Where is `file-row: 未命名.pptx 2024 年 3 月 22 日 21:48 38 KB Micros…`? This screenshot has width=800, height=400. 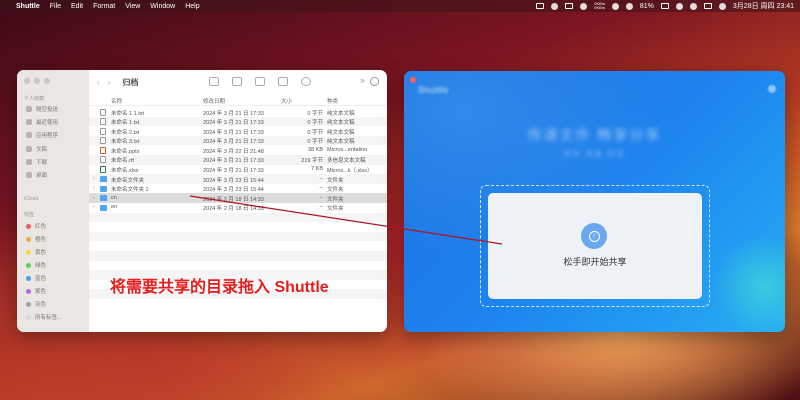 file-row: 未命名.pptx 2024 年 3 月 22 日 21:48 38 KB Micros… is located at coordinates (238, 150).